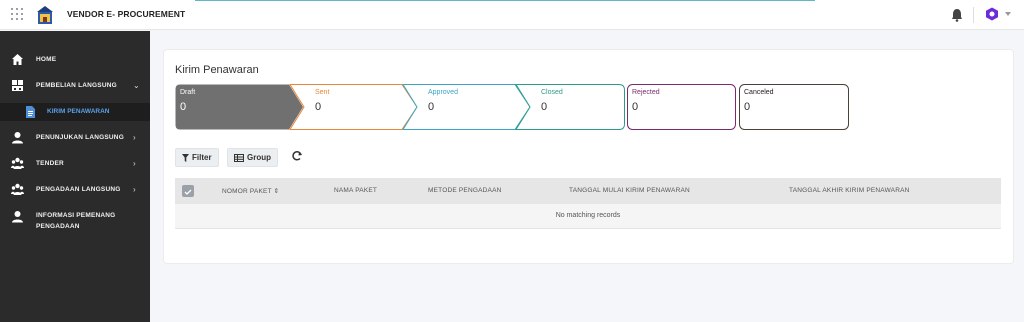 Image resolution: width=1024 pixels, height=322 pixels. Describe the element at coordinates (465, 190) in the screenshot. I see `column-header-metode-pengadaan: METODE PENGADAAN` at that location.